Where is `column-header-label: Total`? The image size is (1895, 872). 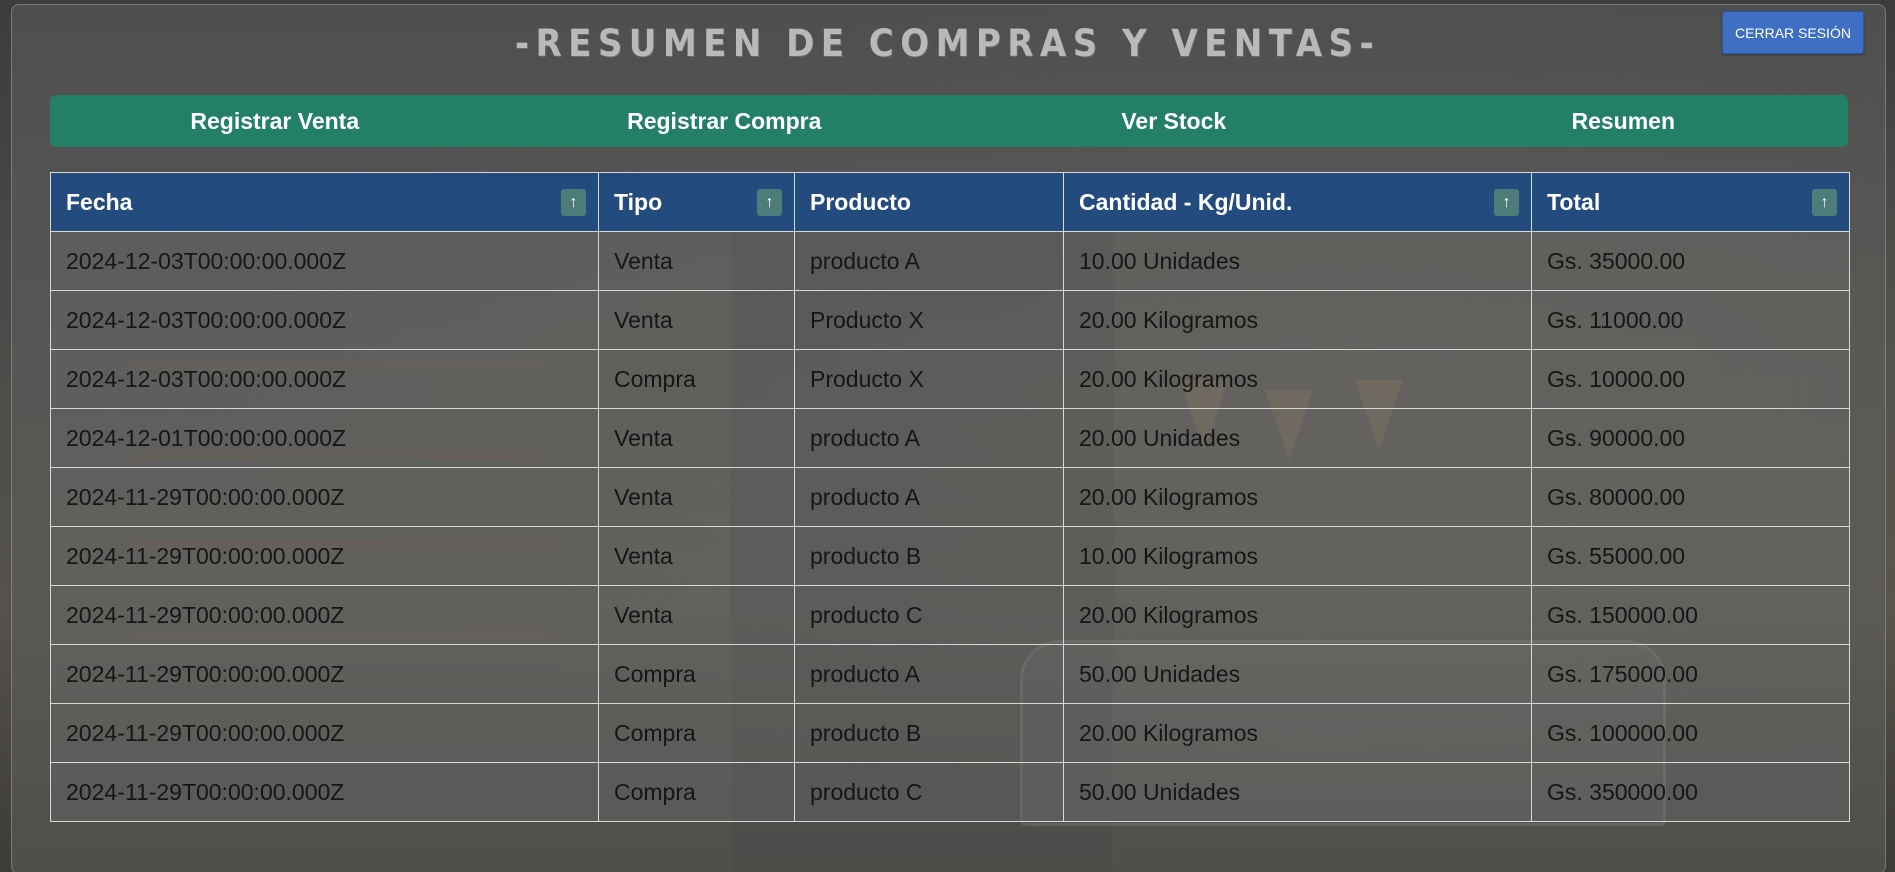 column-header-label: Total is located at coordinates (1574, 201).